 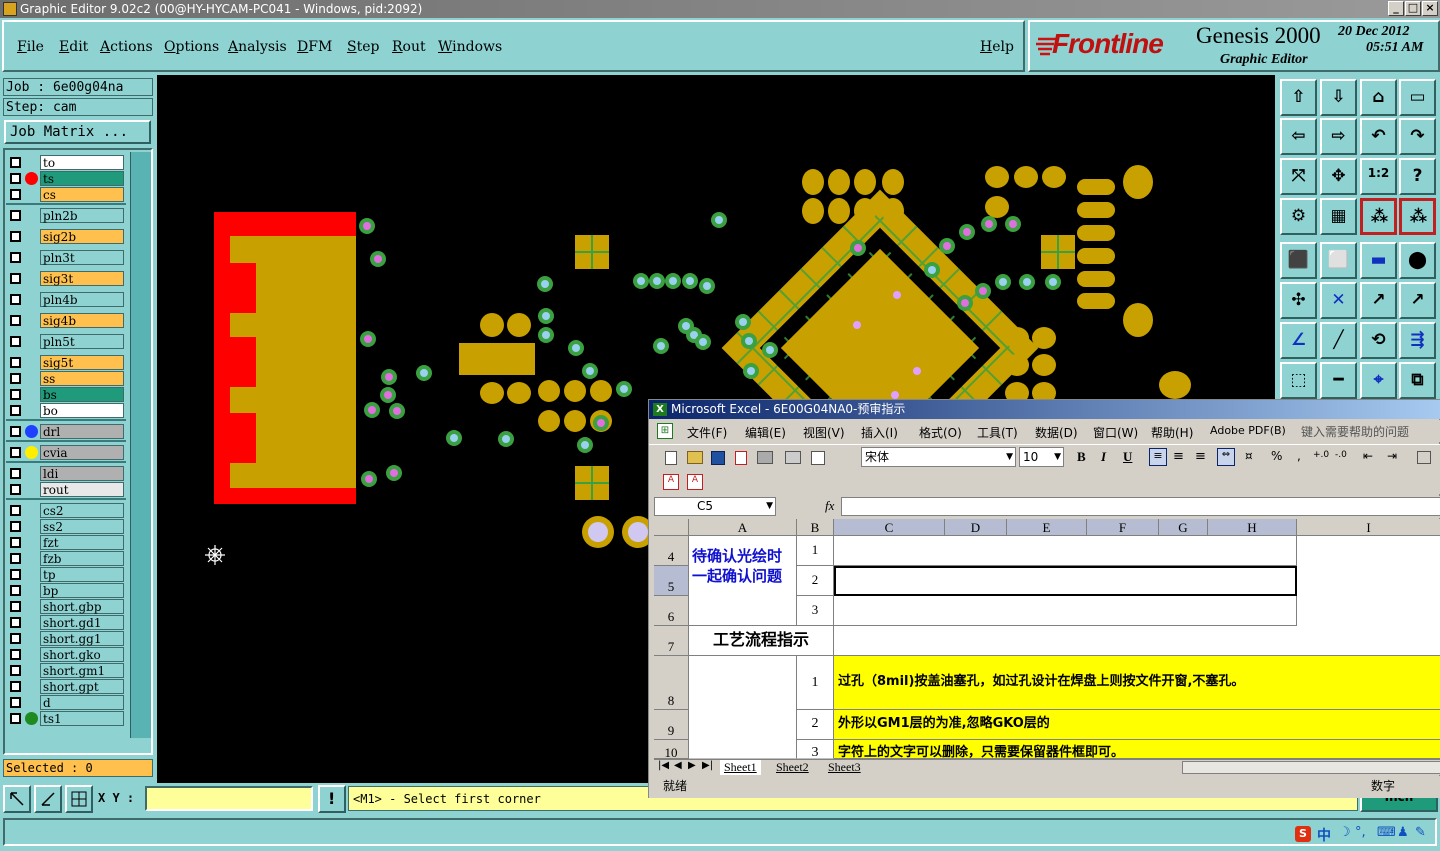 I want to click on font-select: 宋体 ▼, so click(x=938, y=457).